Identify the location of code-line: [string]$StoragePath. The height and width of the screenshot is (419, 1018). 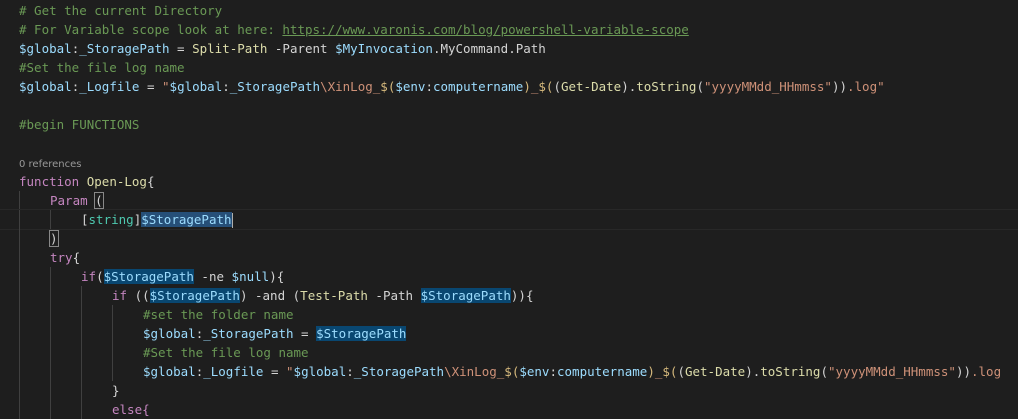
(509, 219).